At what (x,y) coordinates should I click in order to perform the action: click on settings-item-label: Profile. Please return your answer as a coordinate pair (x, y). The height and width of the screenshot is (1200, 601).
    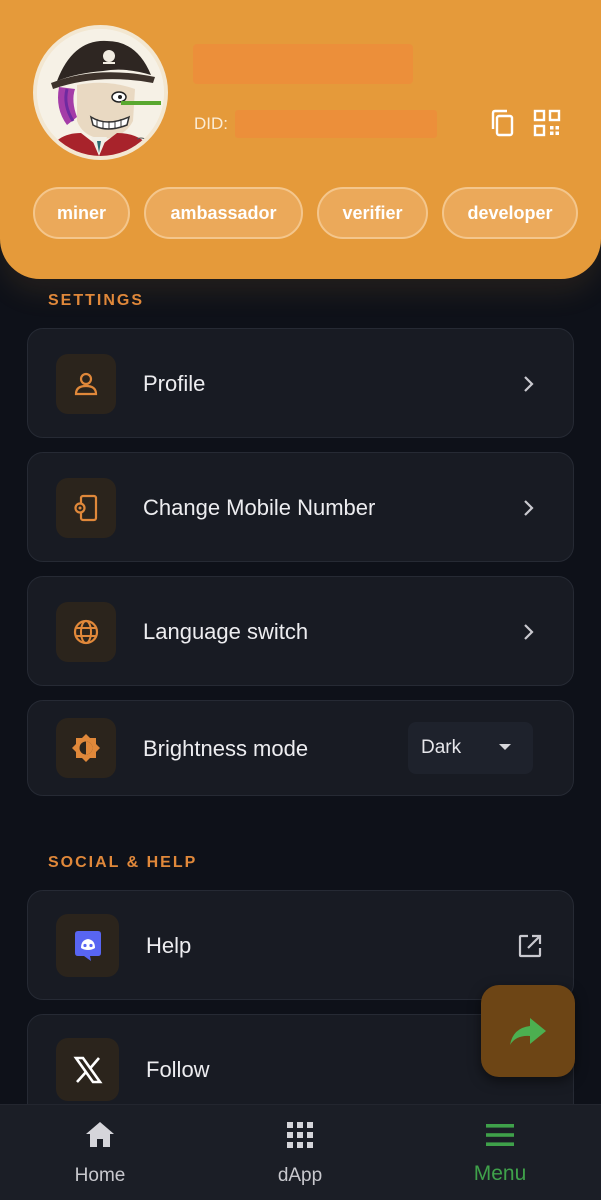
    Looking at the image, I should click on (174, 383).